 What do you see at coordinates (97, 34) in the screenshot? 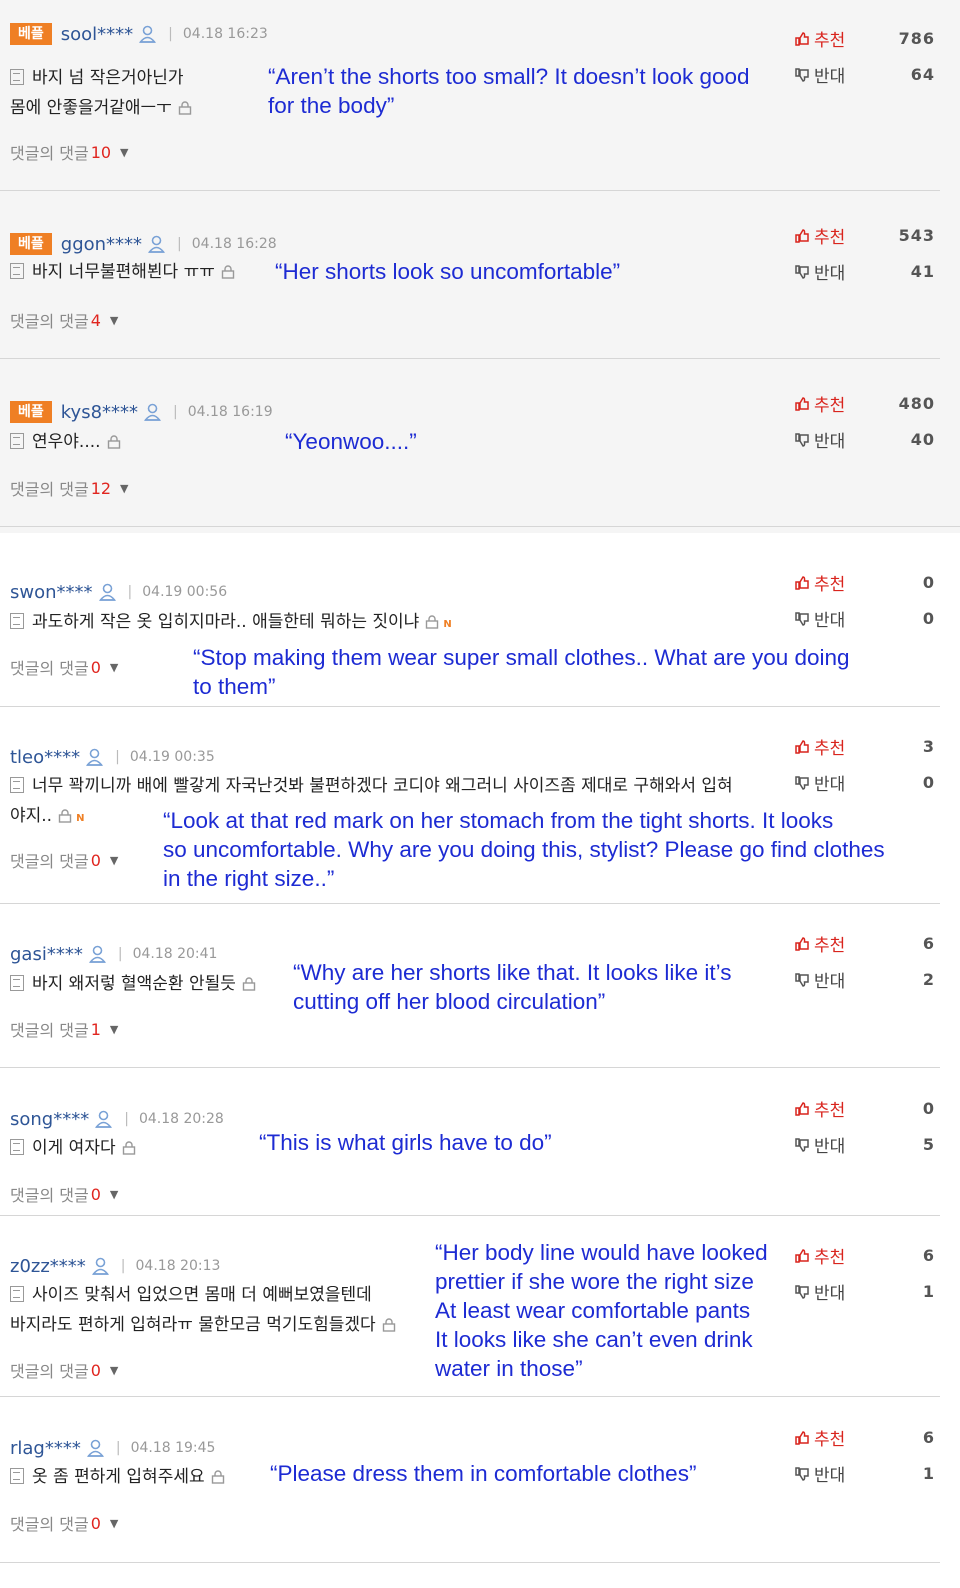
I see `username: sool****` at bounding box center [97, 34].